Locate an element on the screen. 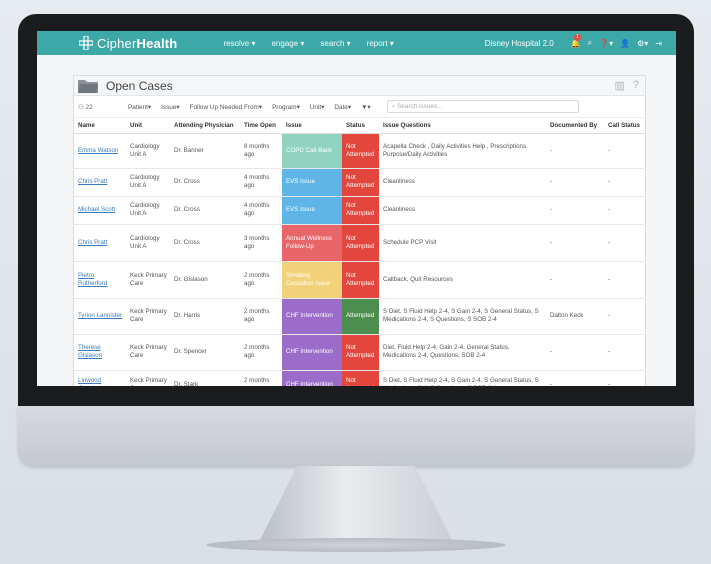 The height and width of the screenshot is (564, 711). brand-name-b: Health is located at coordinates (157, 43).